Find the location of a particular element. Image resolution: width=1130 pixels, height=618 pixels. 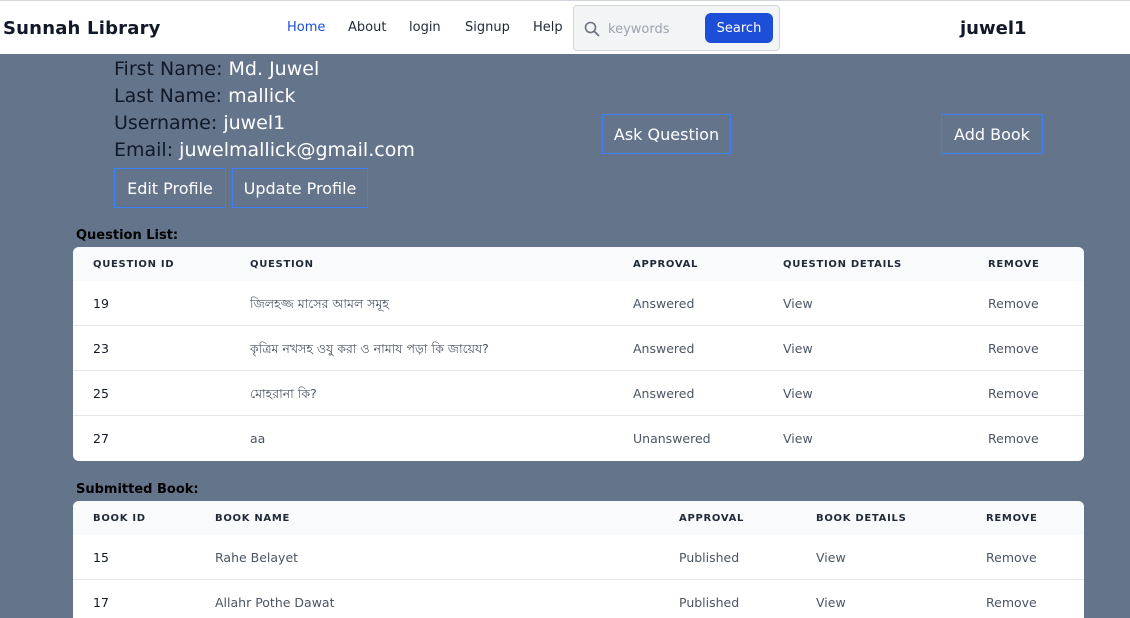

column-header: QUESTION ID is located at coordinates (134, 264).